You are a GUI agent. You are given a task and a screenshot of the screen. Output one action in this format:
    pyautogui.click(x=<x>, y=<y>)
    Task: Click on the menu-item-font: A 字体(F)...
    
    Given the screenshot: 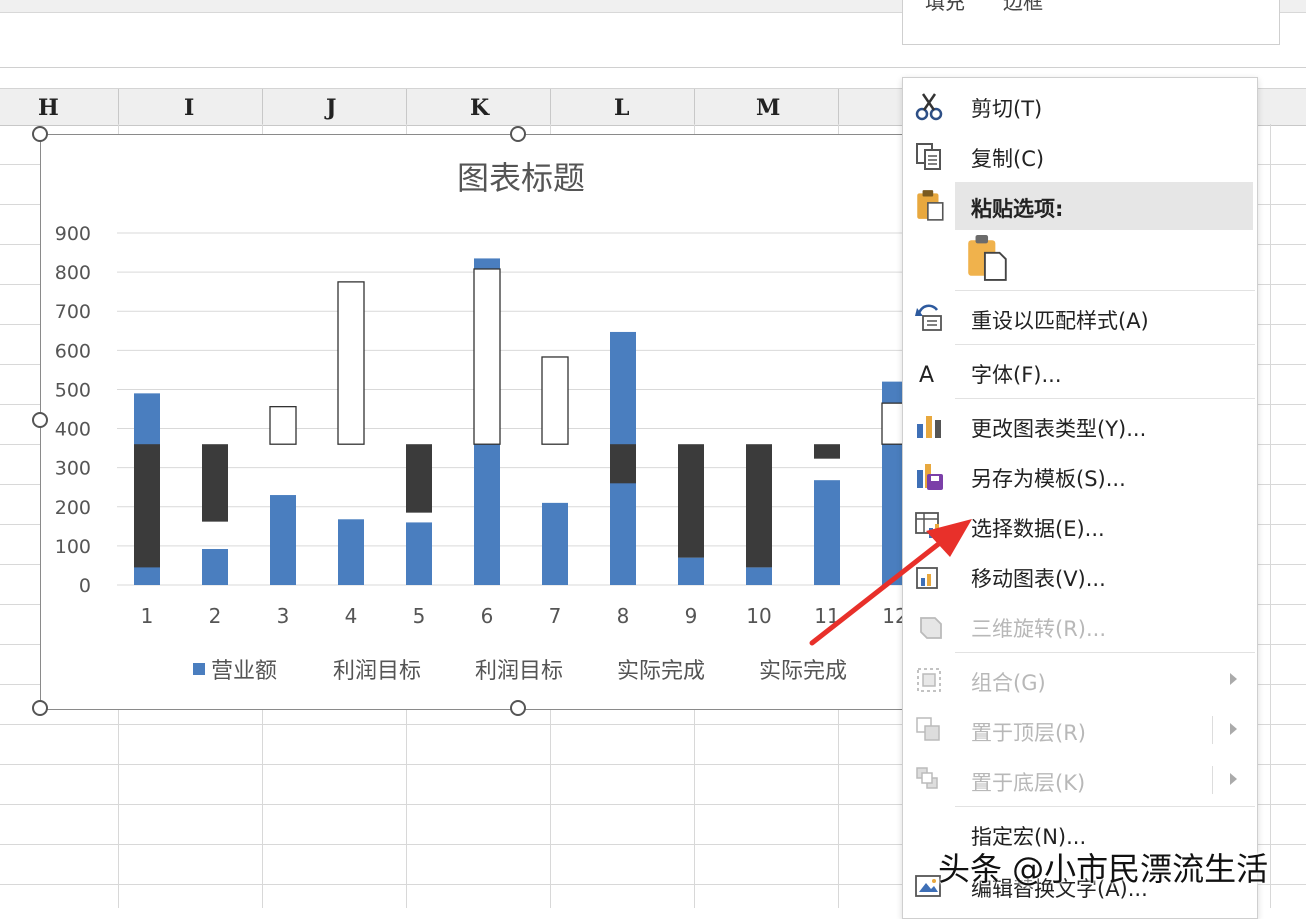 What is the action you would take?
    pyautogui.click(x=1080, y=372)
    